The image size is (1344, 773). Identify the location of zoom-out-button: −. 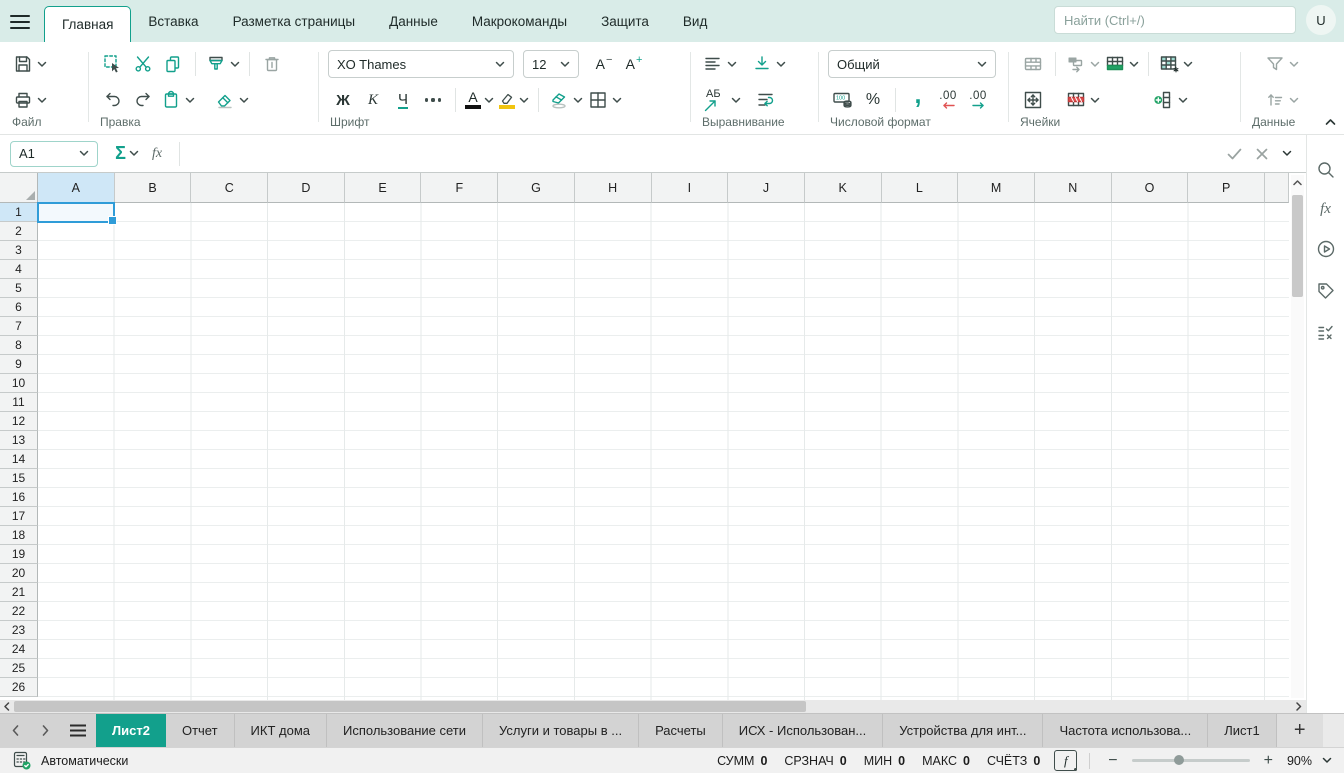
(1112, 761).